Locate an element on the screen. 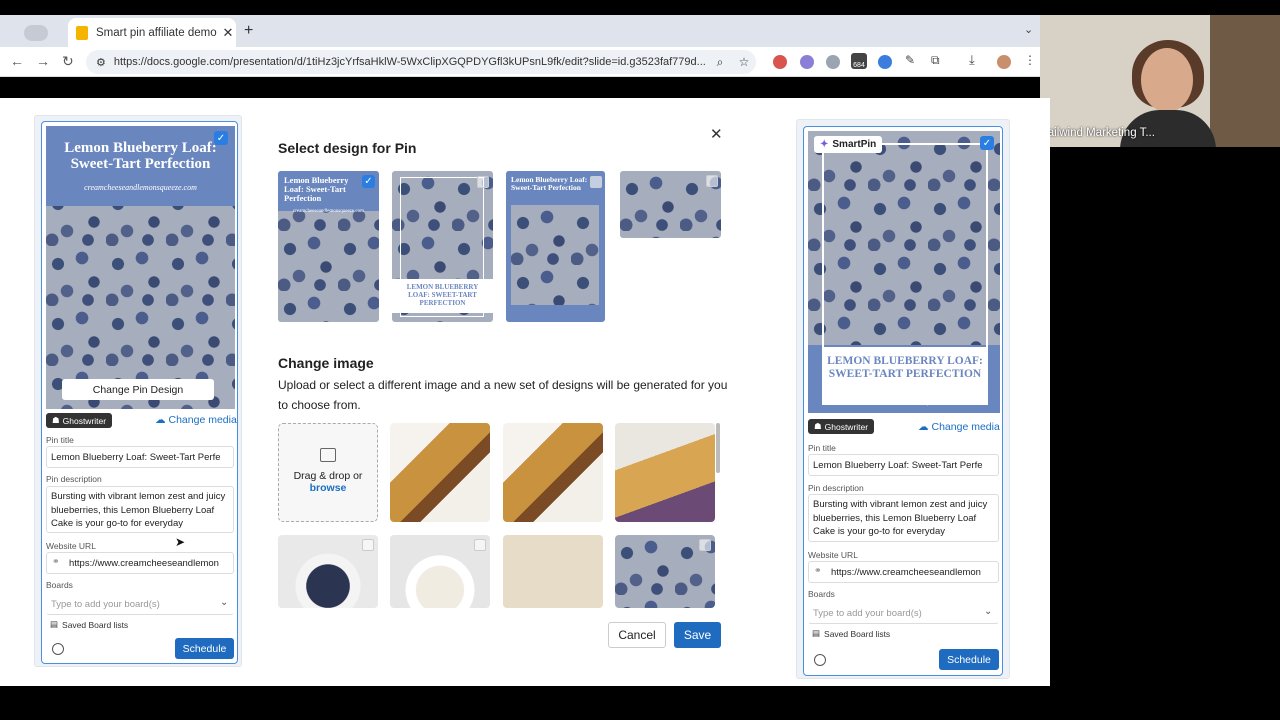  tab-group-icon is located at coordinates (36, 32).